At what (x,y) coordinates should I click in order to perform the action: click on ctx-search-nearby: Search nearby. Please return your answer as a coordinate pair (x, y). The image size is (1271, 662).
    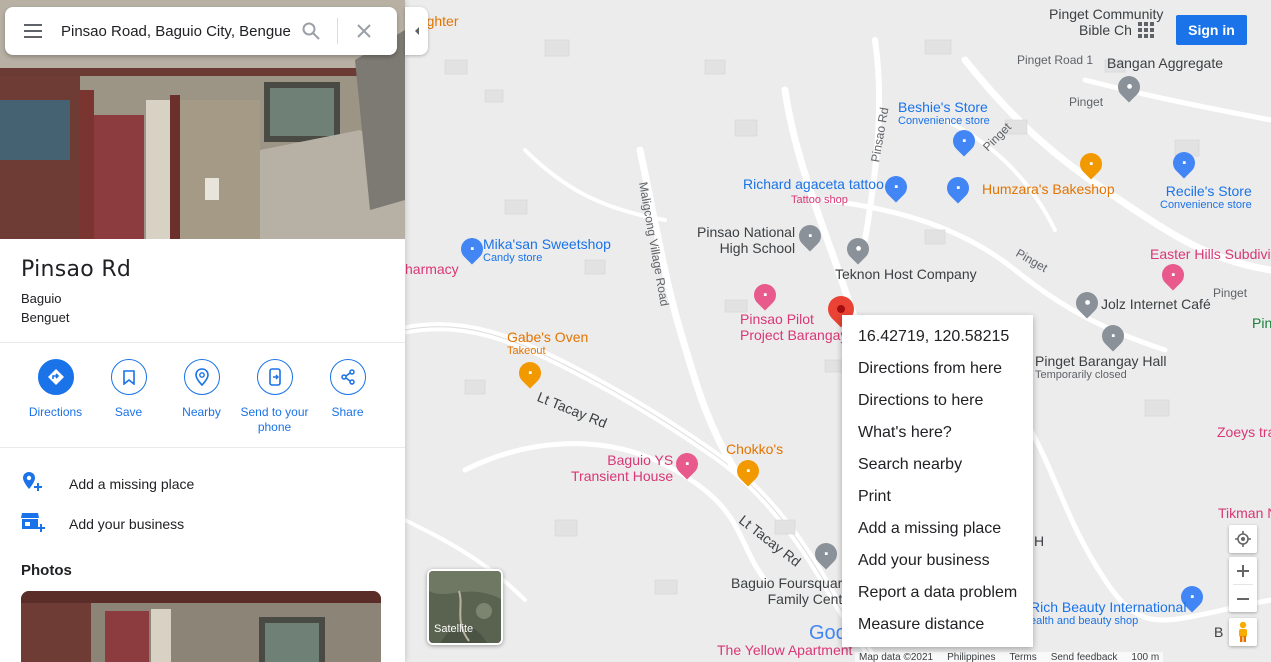
    Looking at the image, I should click on (937, 465).